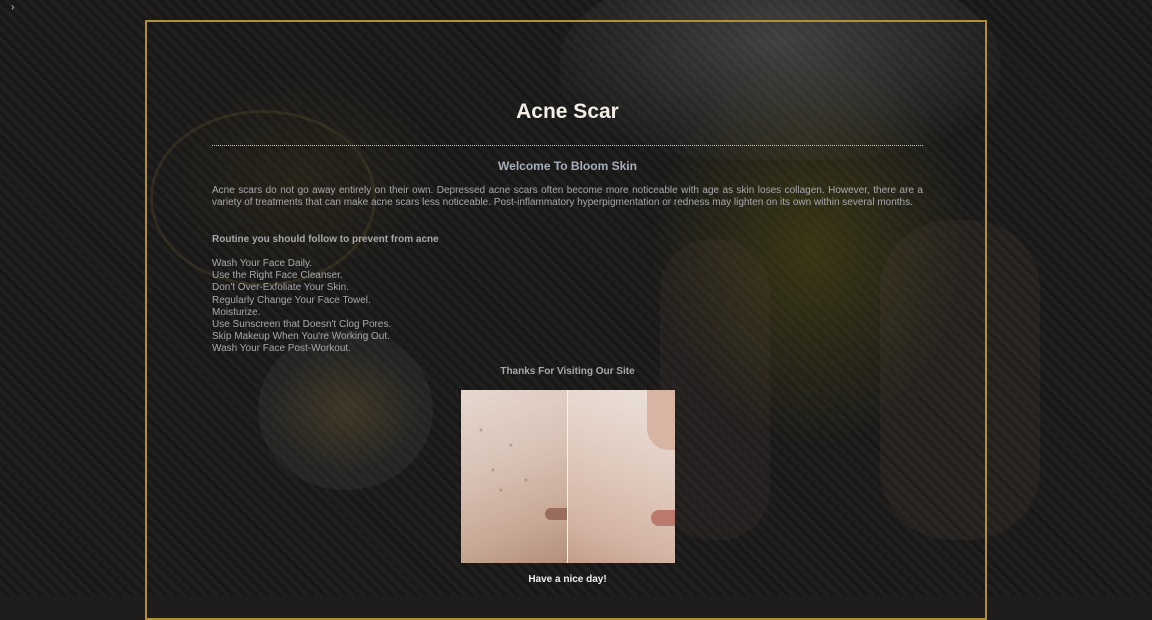  What do you see at coordinates (301, 337) in the screenshot?
I see `list-item: Skip Makeup When You're Working Out.` at bounding box center [301, 337].